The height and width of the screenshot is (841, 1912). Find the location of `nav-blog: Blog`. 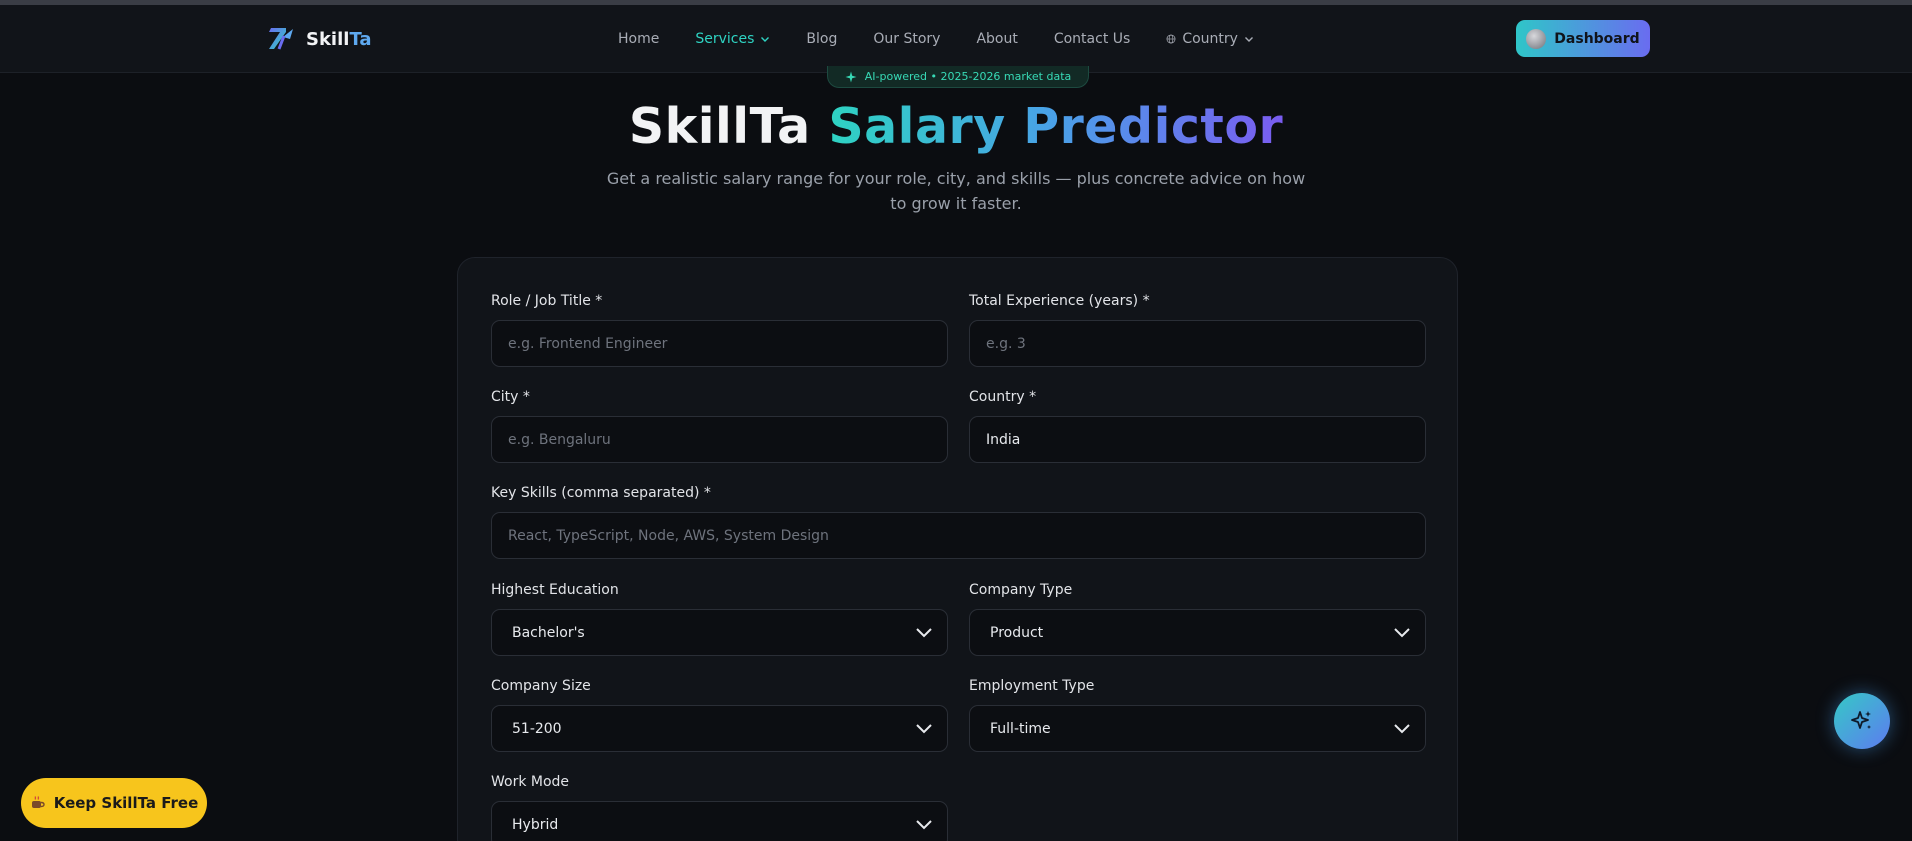

nav-blog: Blog is located at coordinates (821, 39).